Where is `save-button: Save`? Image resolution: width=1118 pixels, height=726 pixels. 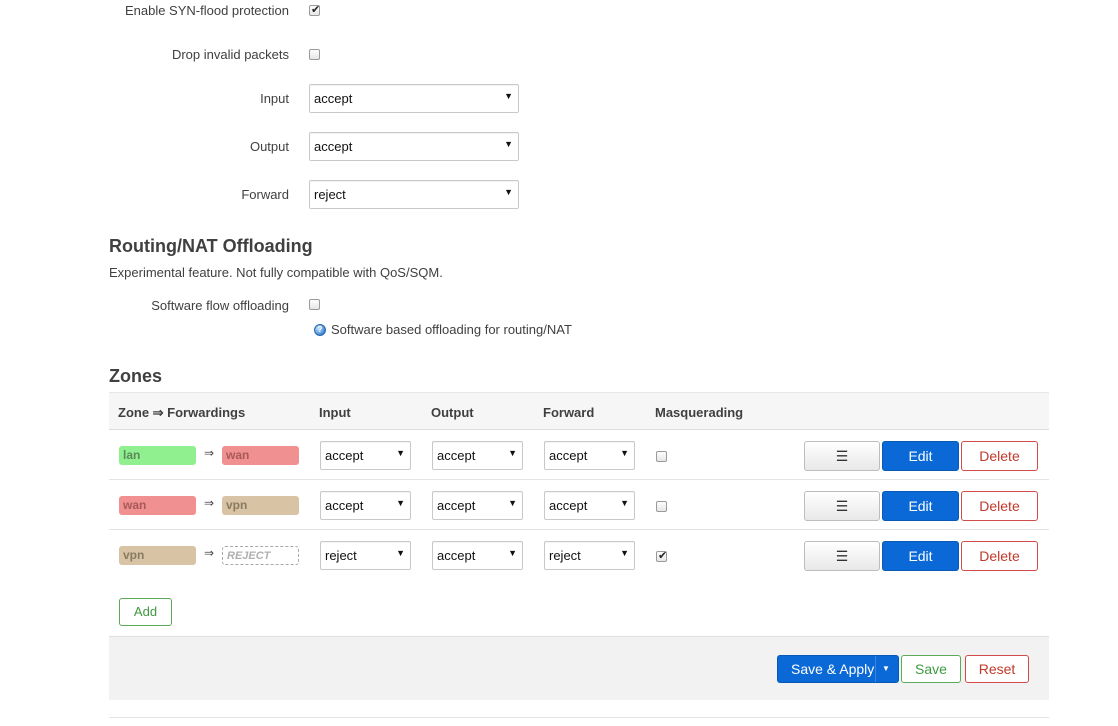 save-button: Save is located at coordinates (931, 669).